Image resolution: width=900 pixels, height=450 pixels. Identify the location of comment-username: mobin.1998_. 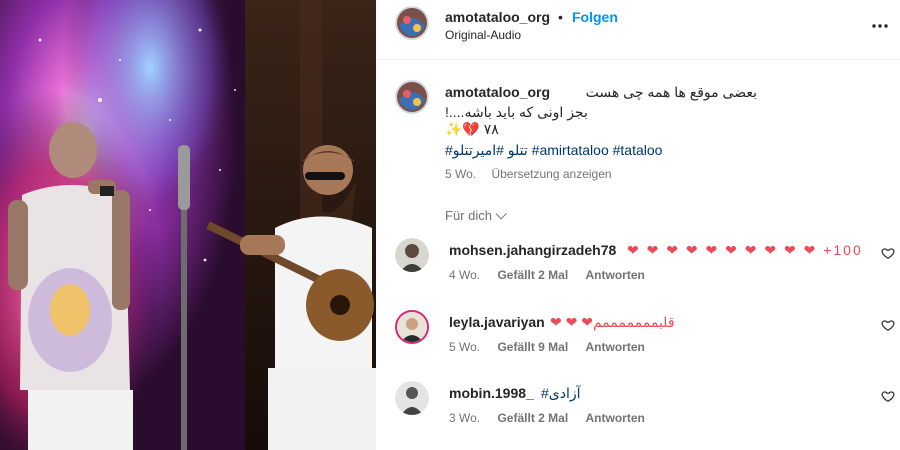
(491, 393).